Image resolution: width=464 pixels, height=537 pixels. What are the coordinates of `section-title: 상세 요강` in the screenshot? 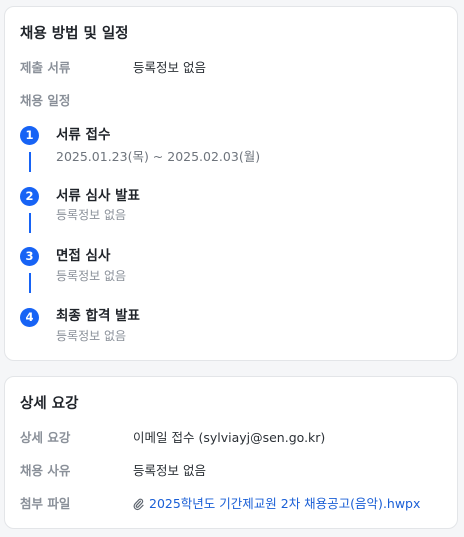 It's located at (49, 404).